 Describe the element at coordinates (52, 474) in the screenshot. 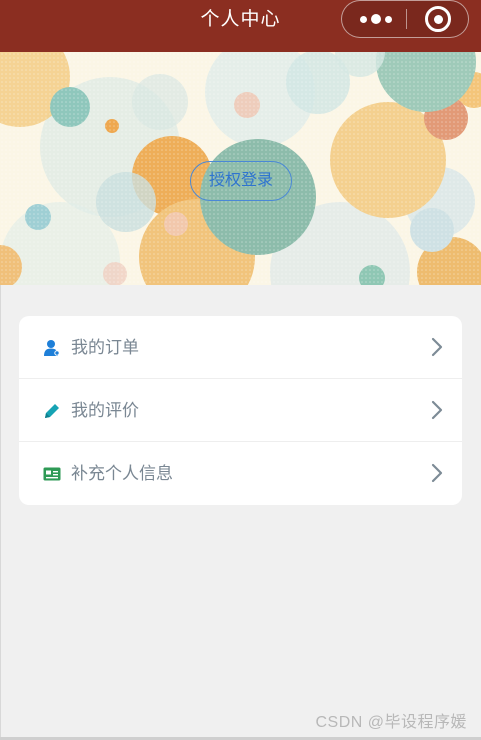

I see `id-card-icon` at that location.